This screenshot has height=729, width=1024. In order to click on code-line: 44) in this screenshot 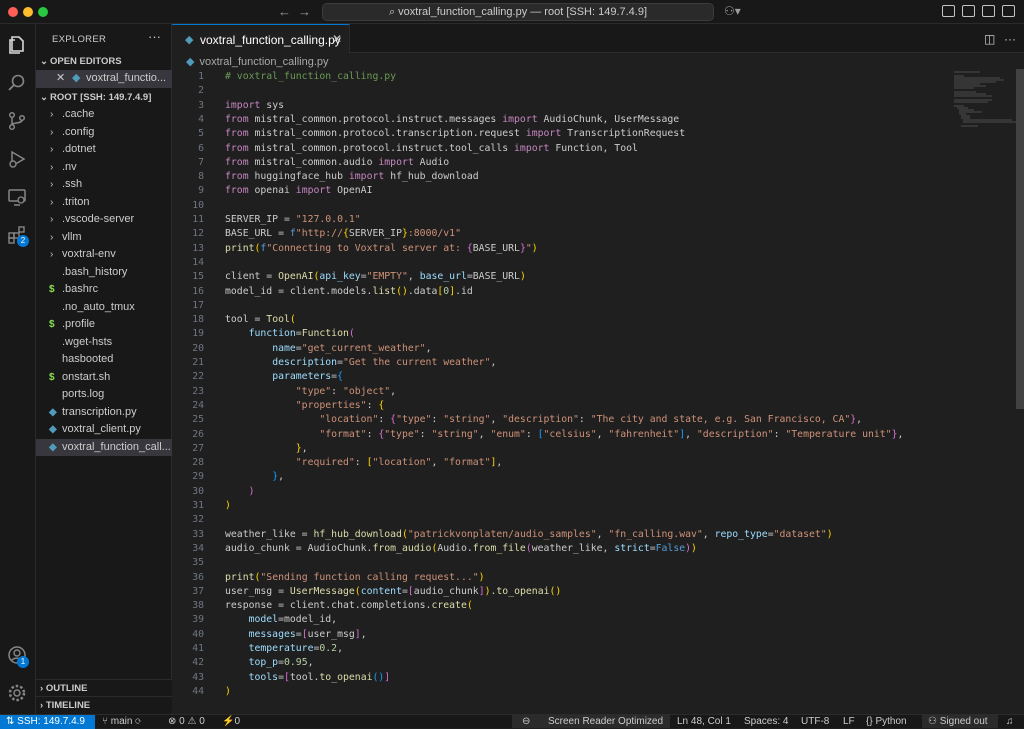, I will do `click(572, 692)`.